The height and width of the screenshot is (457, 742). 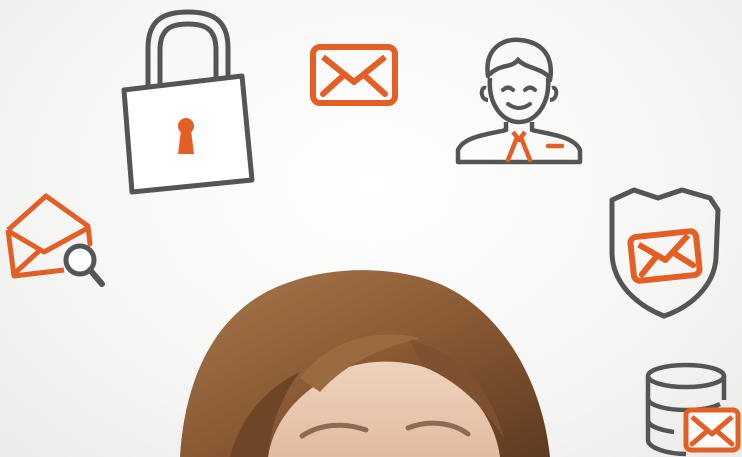 What do you see at coordinates (188, 102) in the screenshot?
I see `lock-icon` at bounding box center [188, 102].